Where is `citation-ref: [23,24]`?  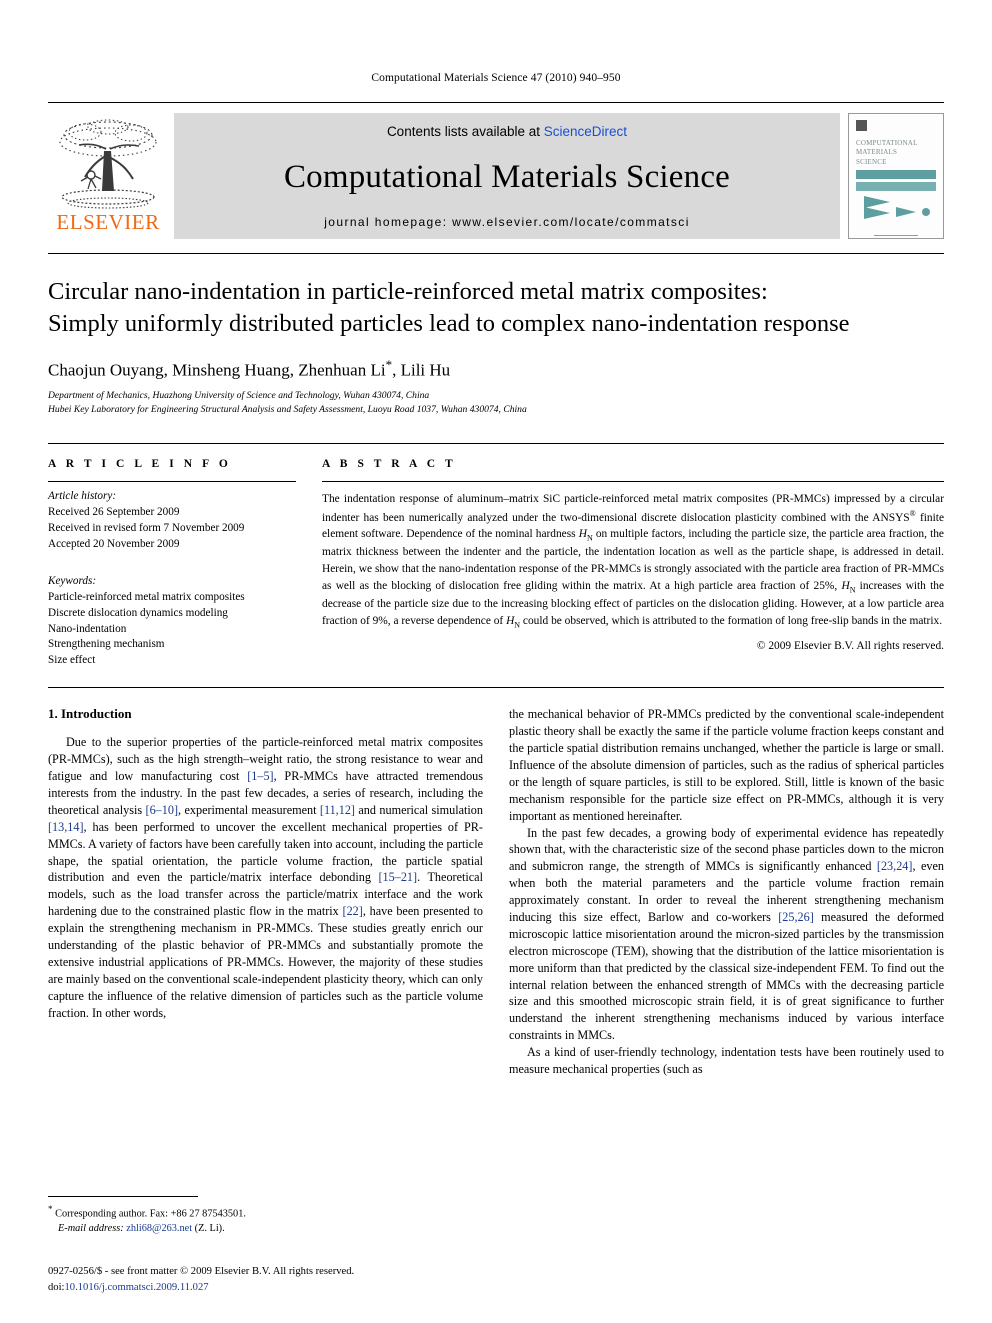
citation-ref: [23,24] is located at coordinates (895, 866).